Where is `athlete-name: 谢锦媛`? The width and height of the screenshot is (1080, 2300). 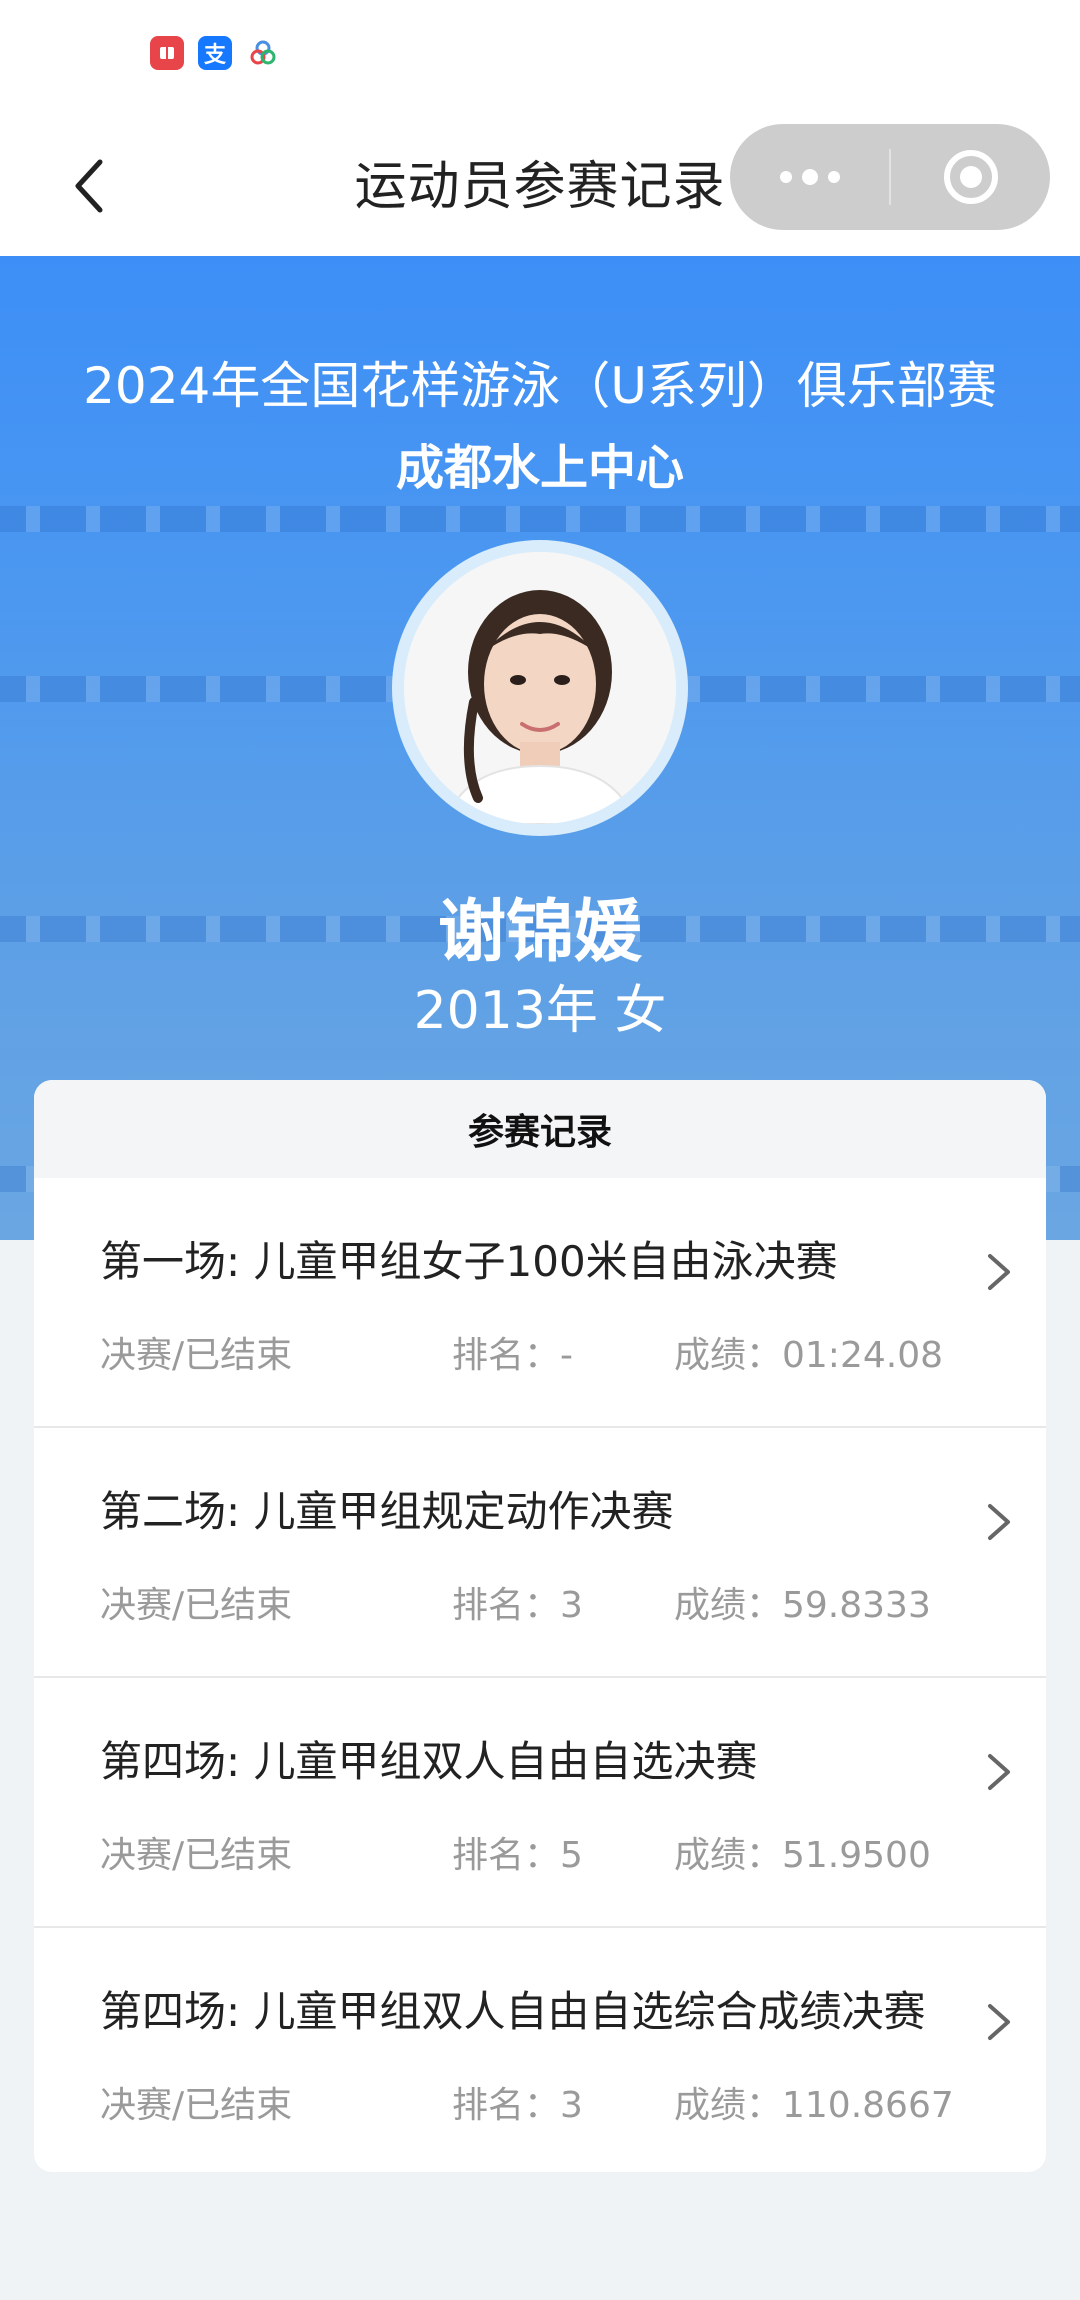 athlete-name: 谢锦媛 is located at coordinates (539, 932).